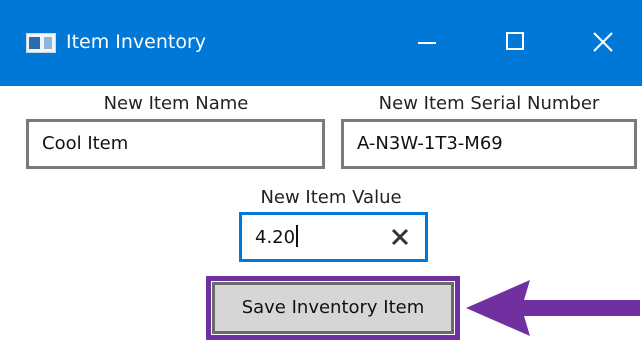 The width and height of the screenshot is (642, 348). What do you see at coordinates (553, 308) in the screenshot?
I see `left-arrow-icon` at bounding box center [553, 308].